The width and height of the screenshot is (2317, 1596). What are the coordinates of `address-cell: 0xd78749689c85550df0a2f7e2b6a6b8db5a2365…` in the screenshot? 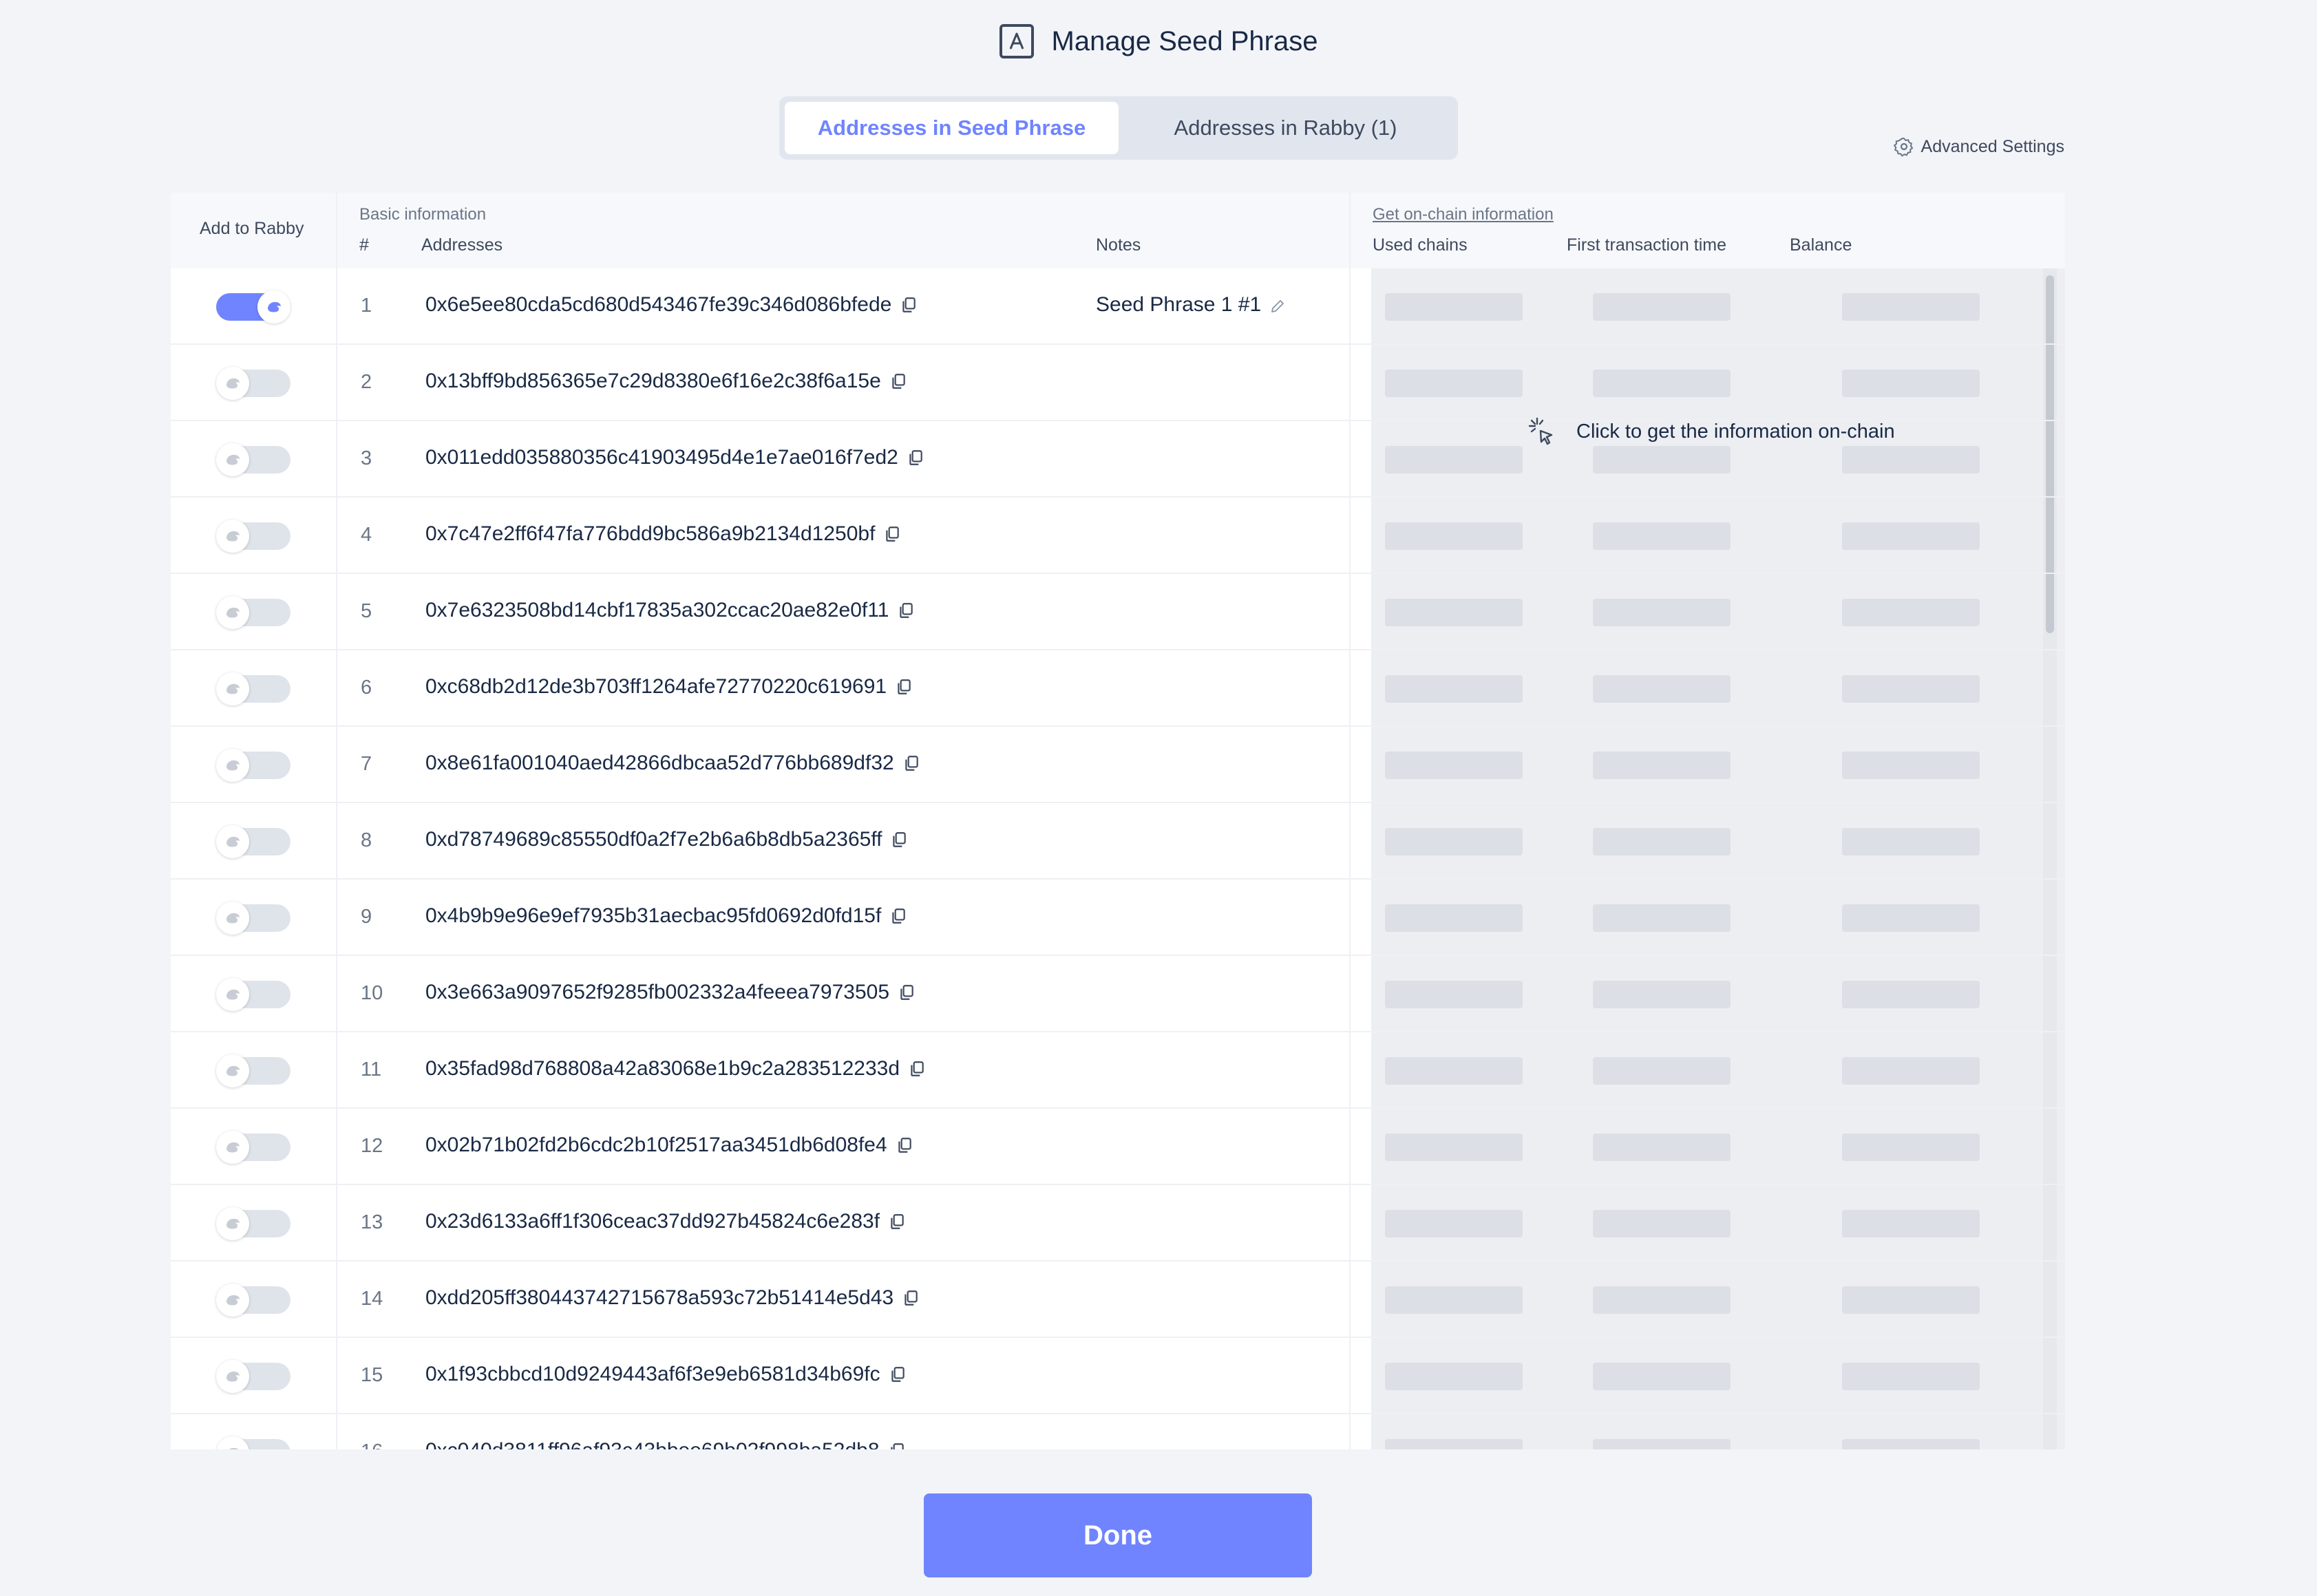 It's located at (667, 839).